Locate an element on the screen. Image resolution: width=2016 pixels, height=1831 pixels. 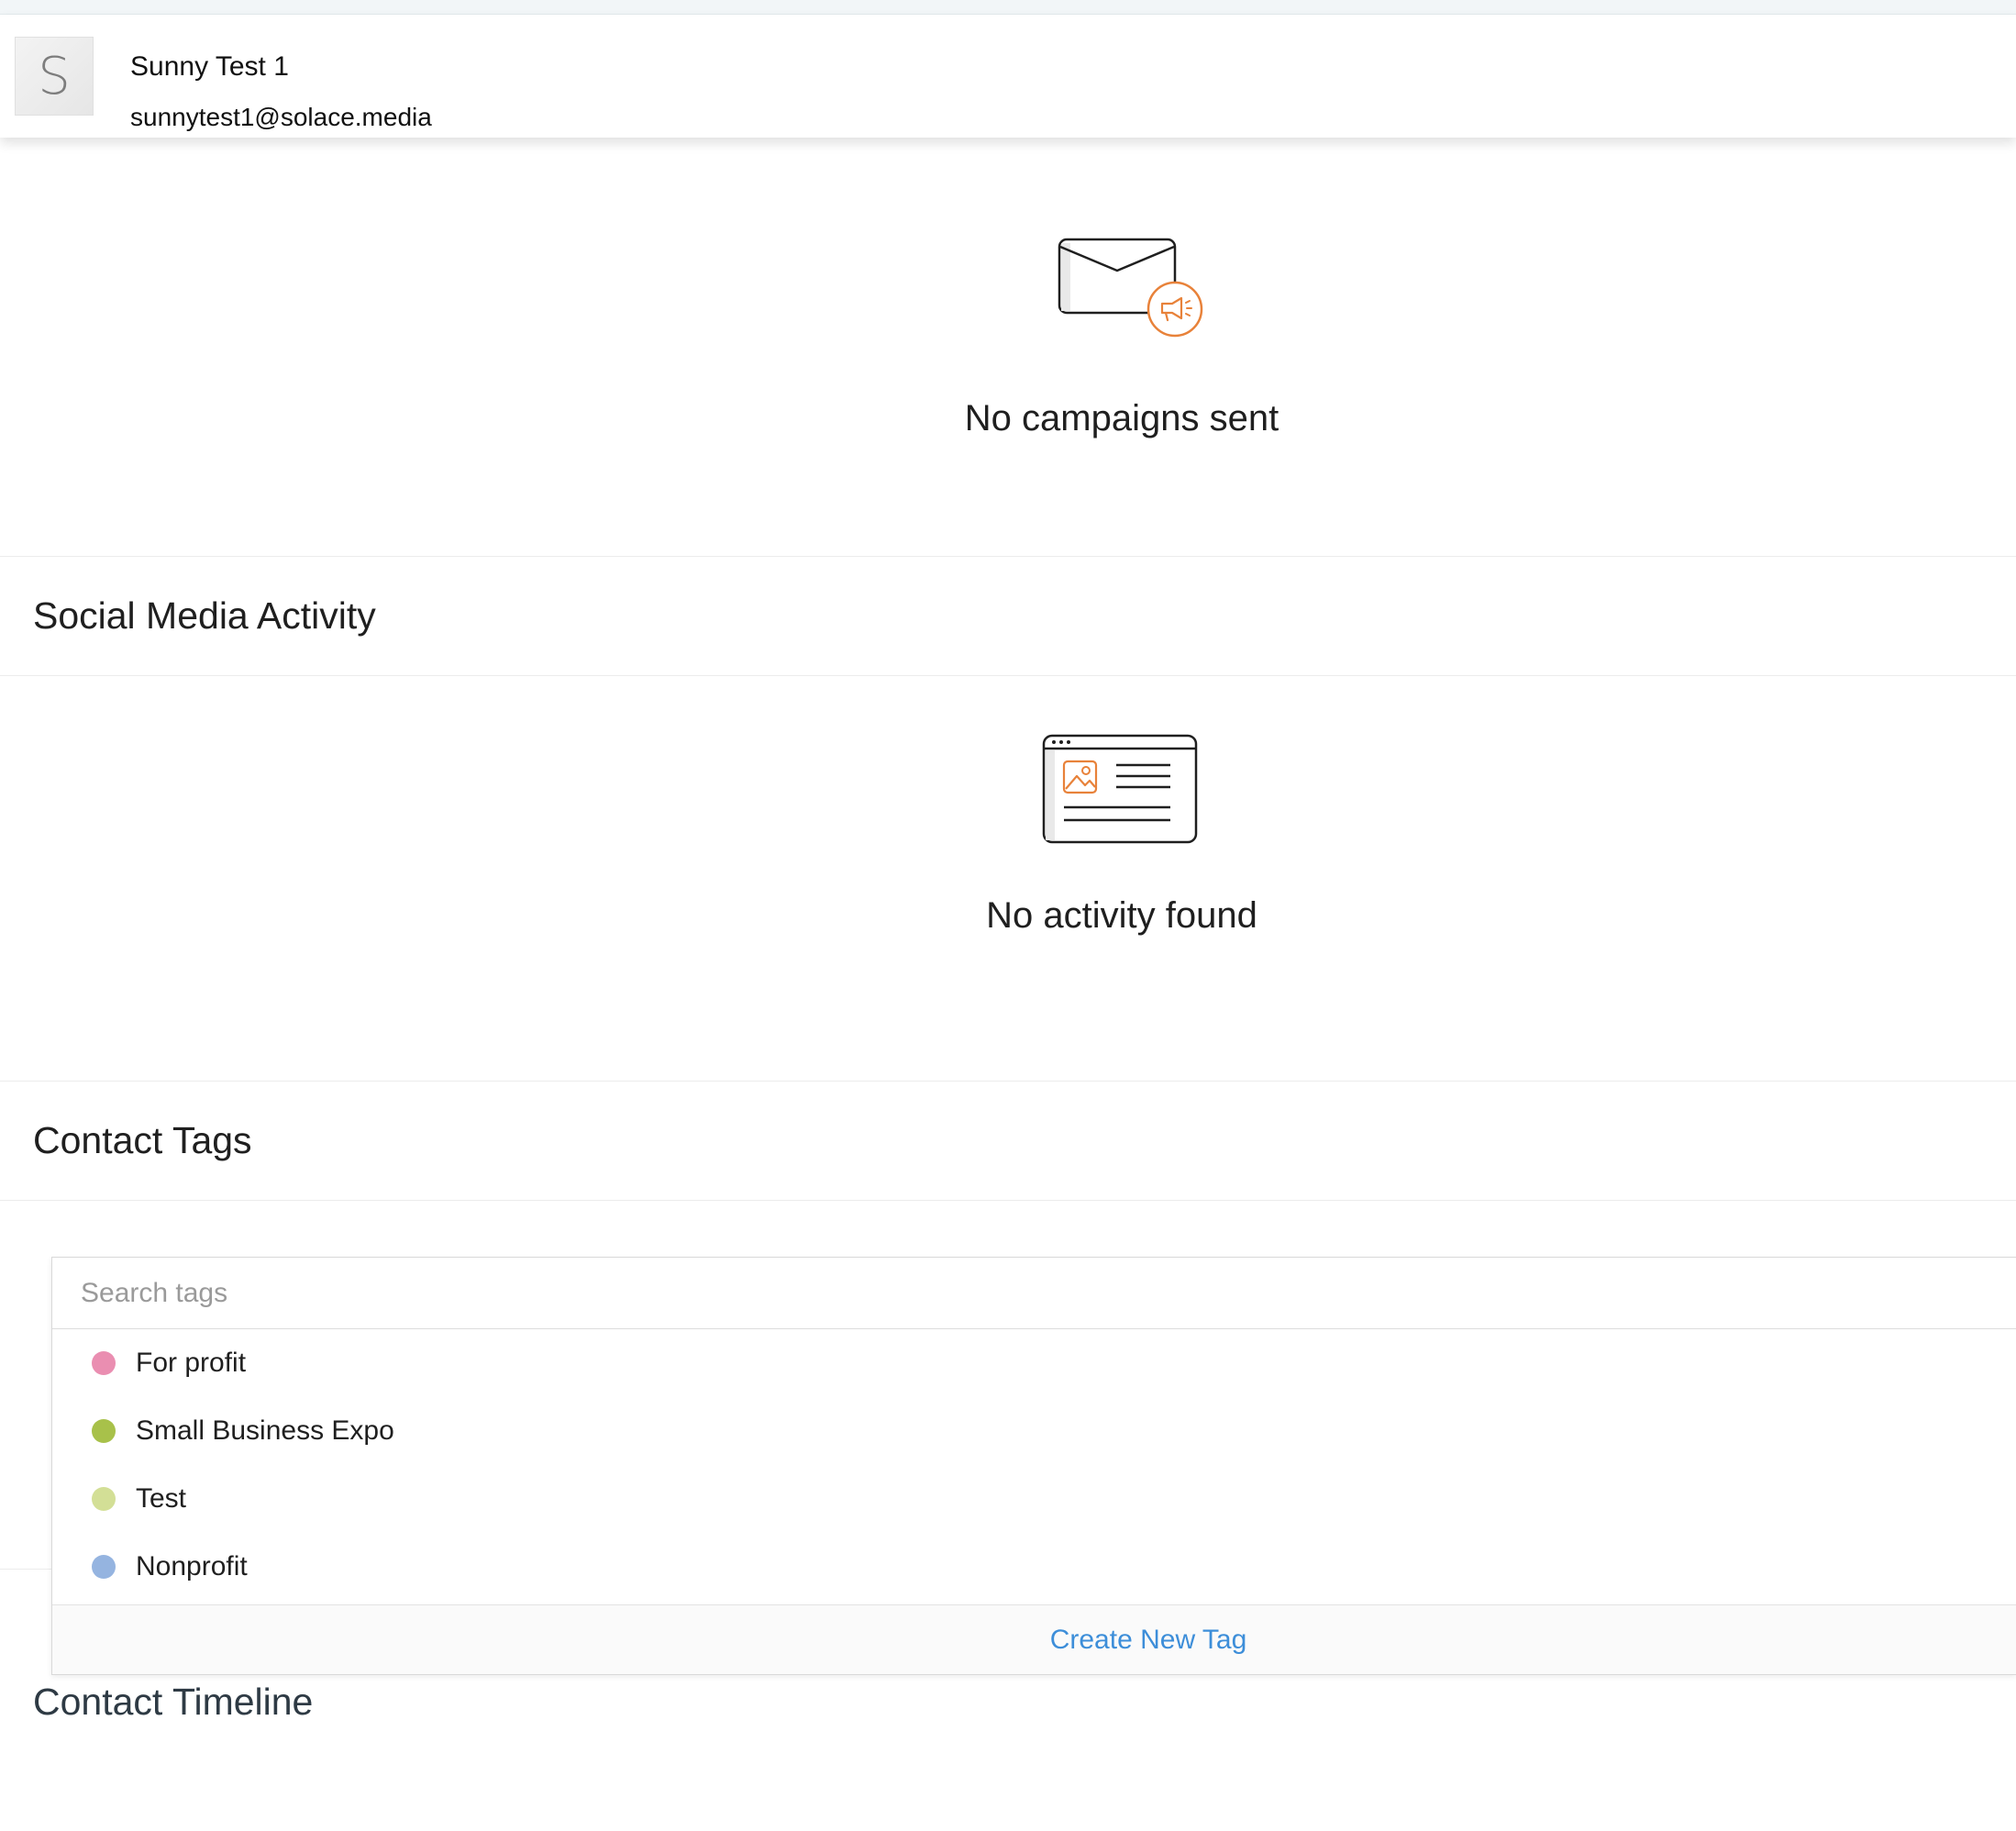
tags-section-title: Contact Tags is located at coordinates (142, 1140).